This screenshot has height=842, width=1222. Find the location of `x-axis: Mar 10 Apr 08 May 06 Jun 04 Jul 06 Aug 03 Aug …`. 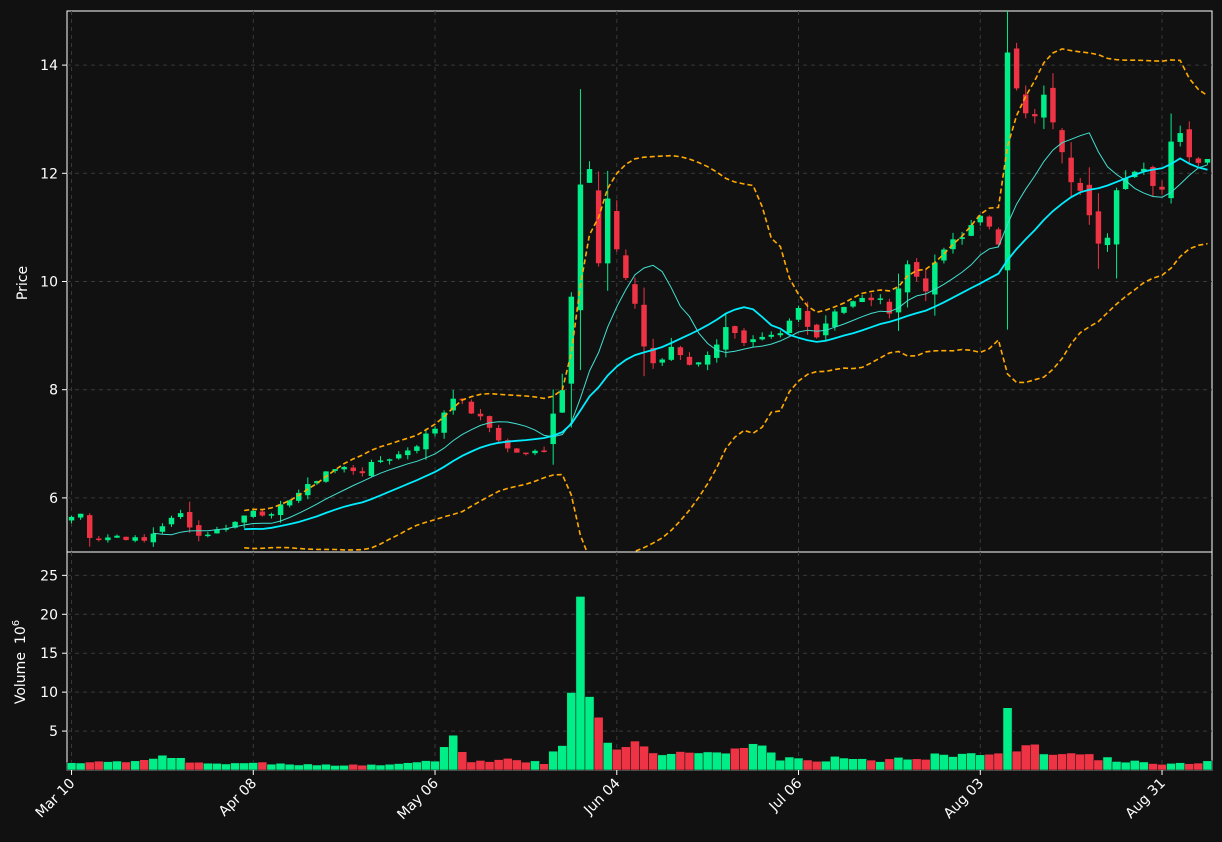

x-axis: Mar 10 Apr 08 May 06 Jun 04 Jul 06 Aug 03 Aug … is located at coordinates (601, 796).